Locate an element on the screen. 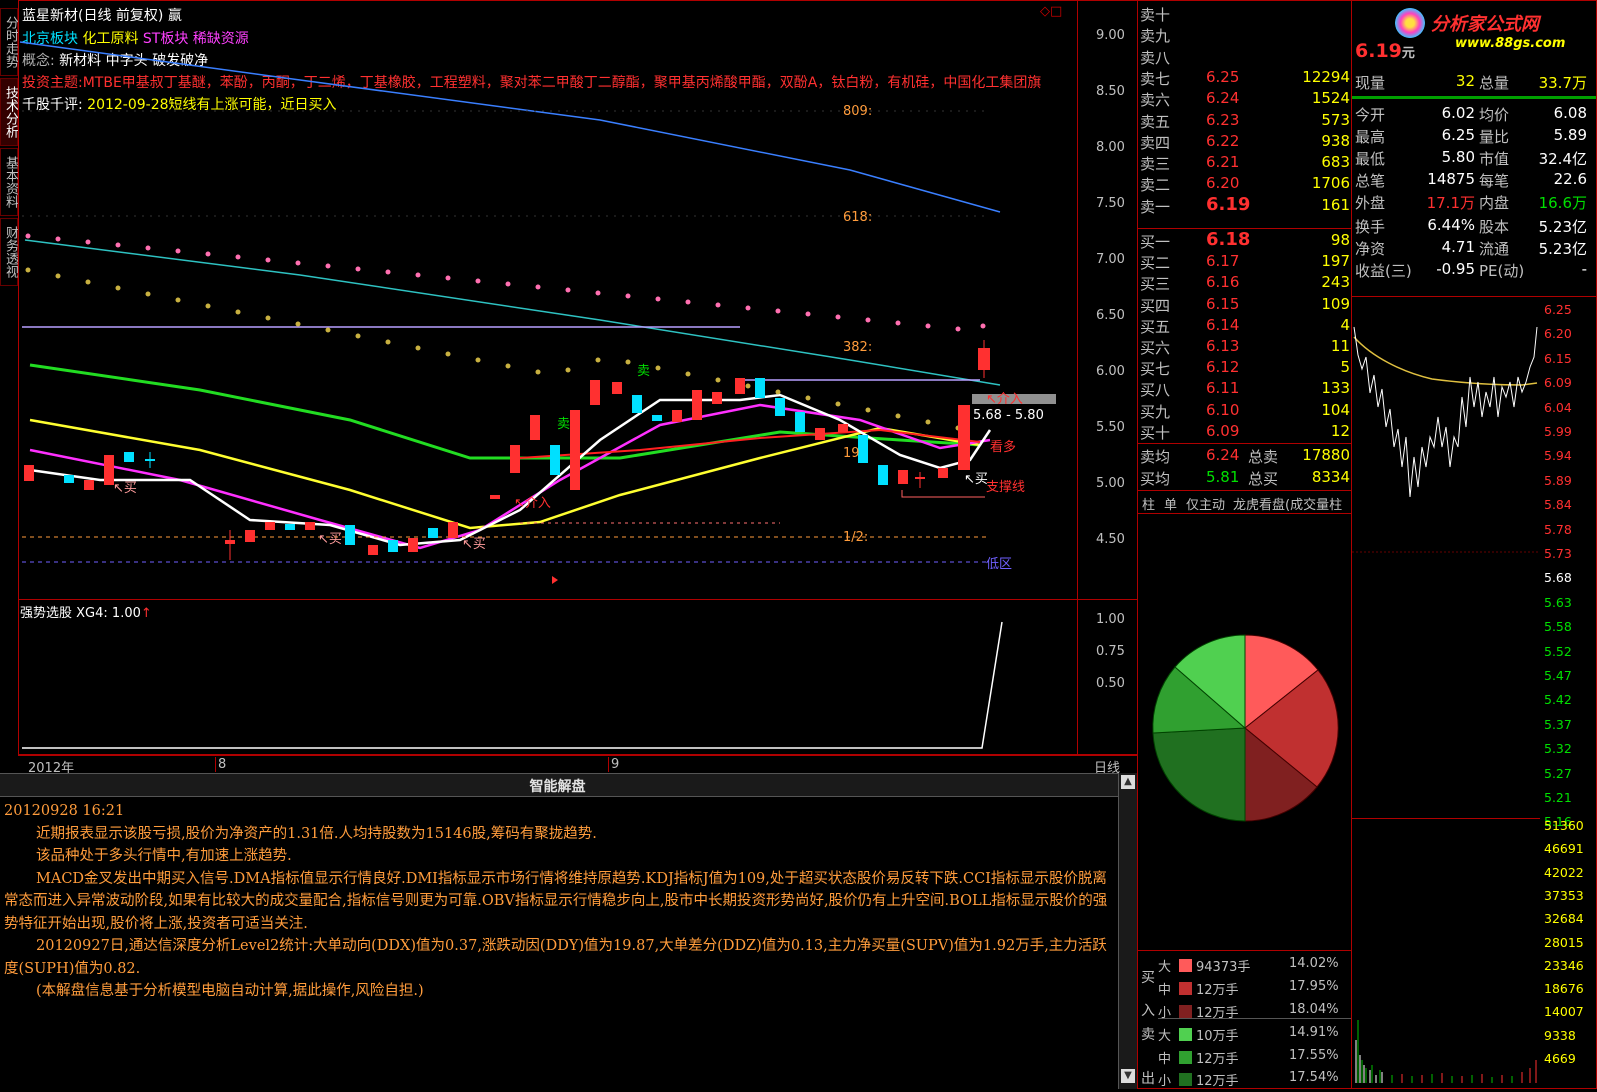 The image size is (1597, 1092). volume-tick: 32684 is located at coordinates (1564, 919).